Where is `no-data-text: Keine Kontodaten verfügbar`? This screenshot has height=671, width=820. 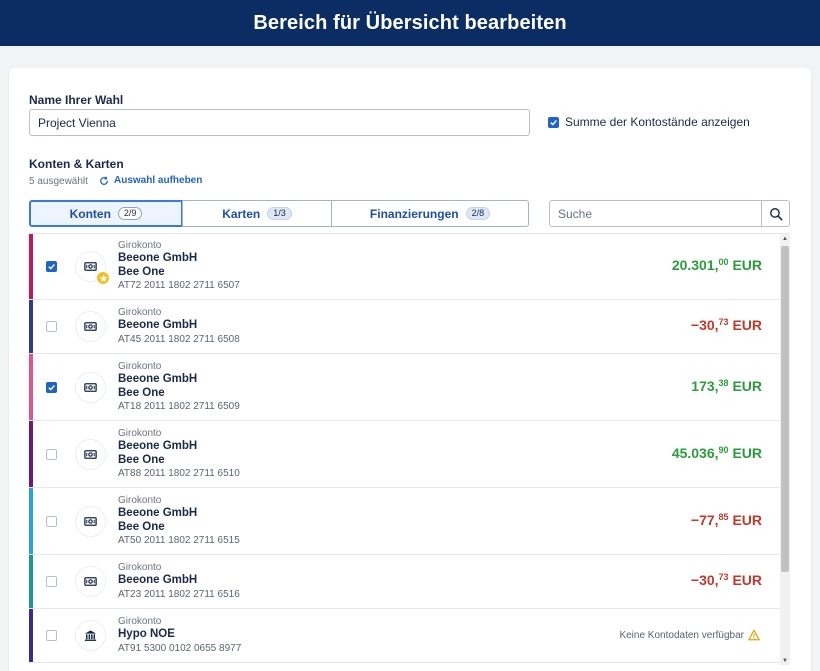 no-data-text: Keine Kontodaten verfügbar is located at coordinates (681, 635).